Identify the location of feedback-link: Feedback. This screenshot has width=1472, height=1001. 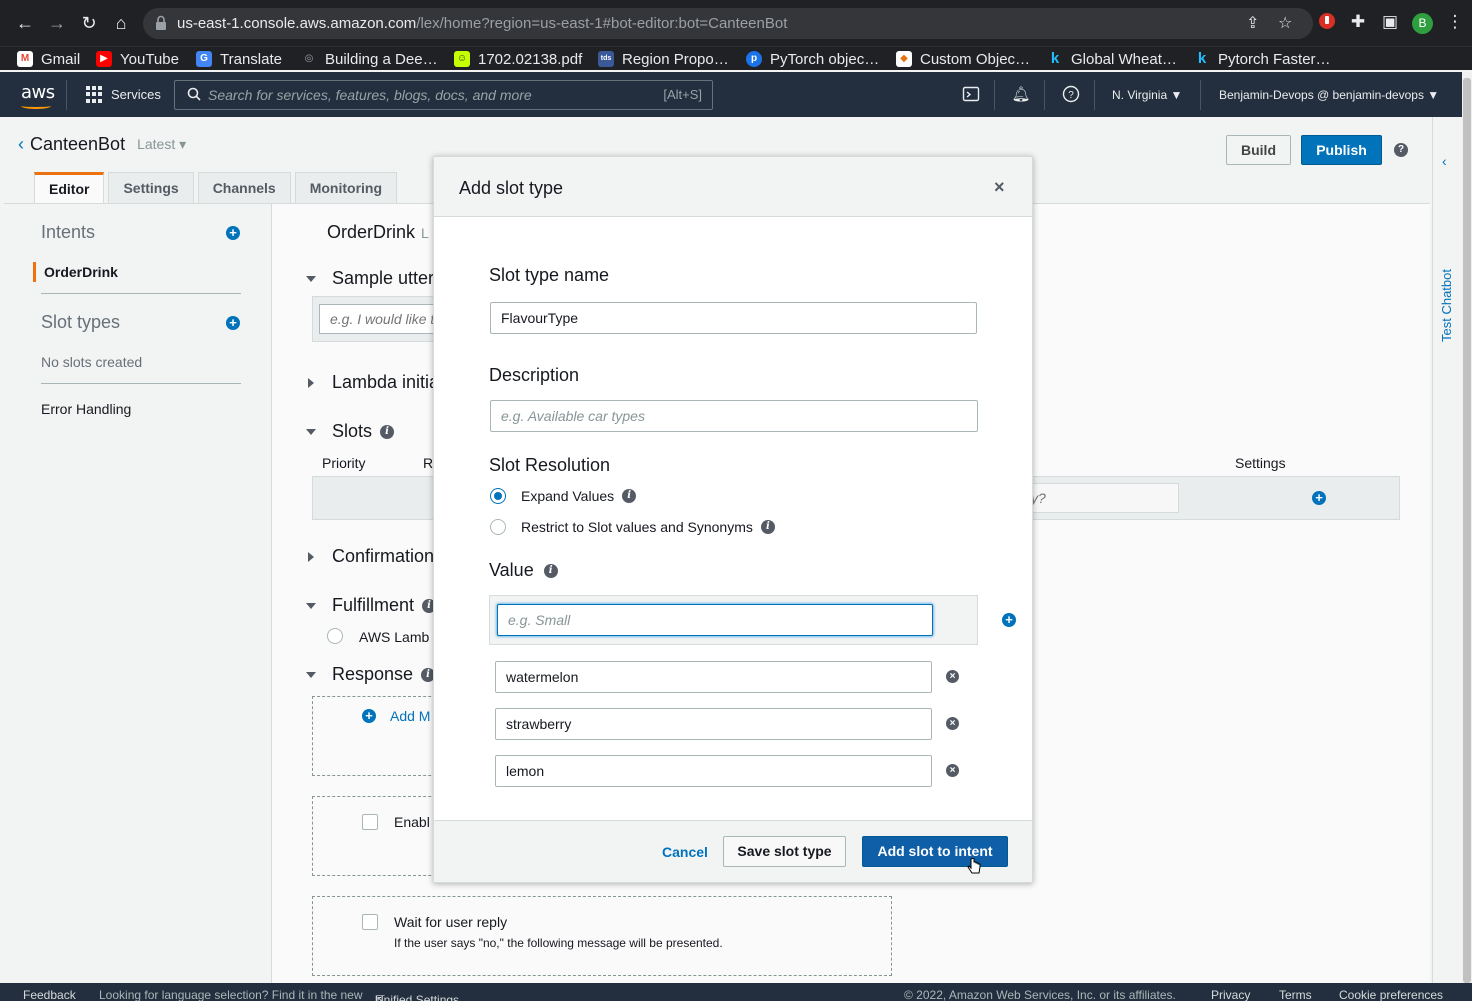
(49, 994).